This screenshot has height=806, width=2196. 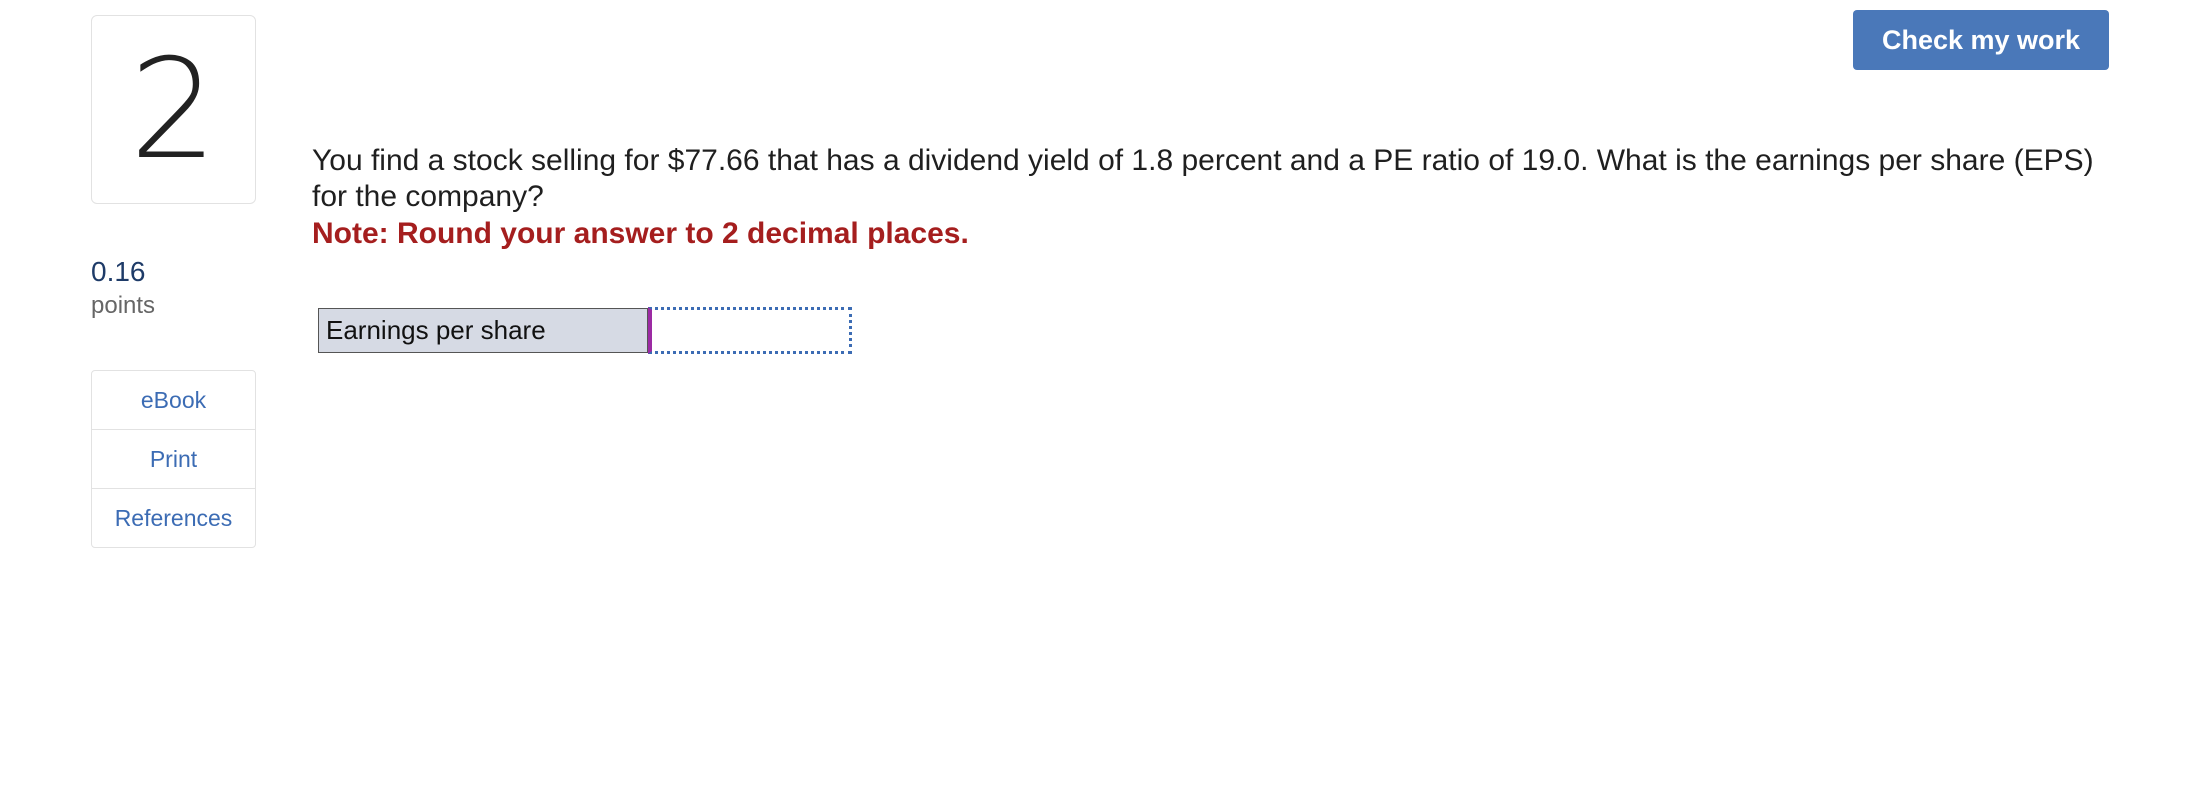 I want to click on points-label: points, so click(x=123, y=305).